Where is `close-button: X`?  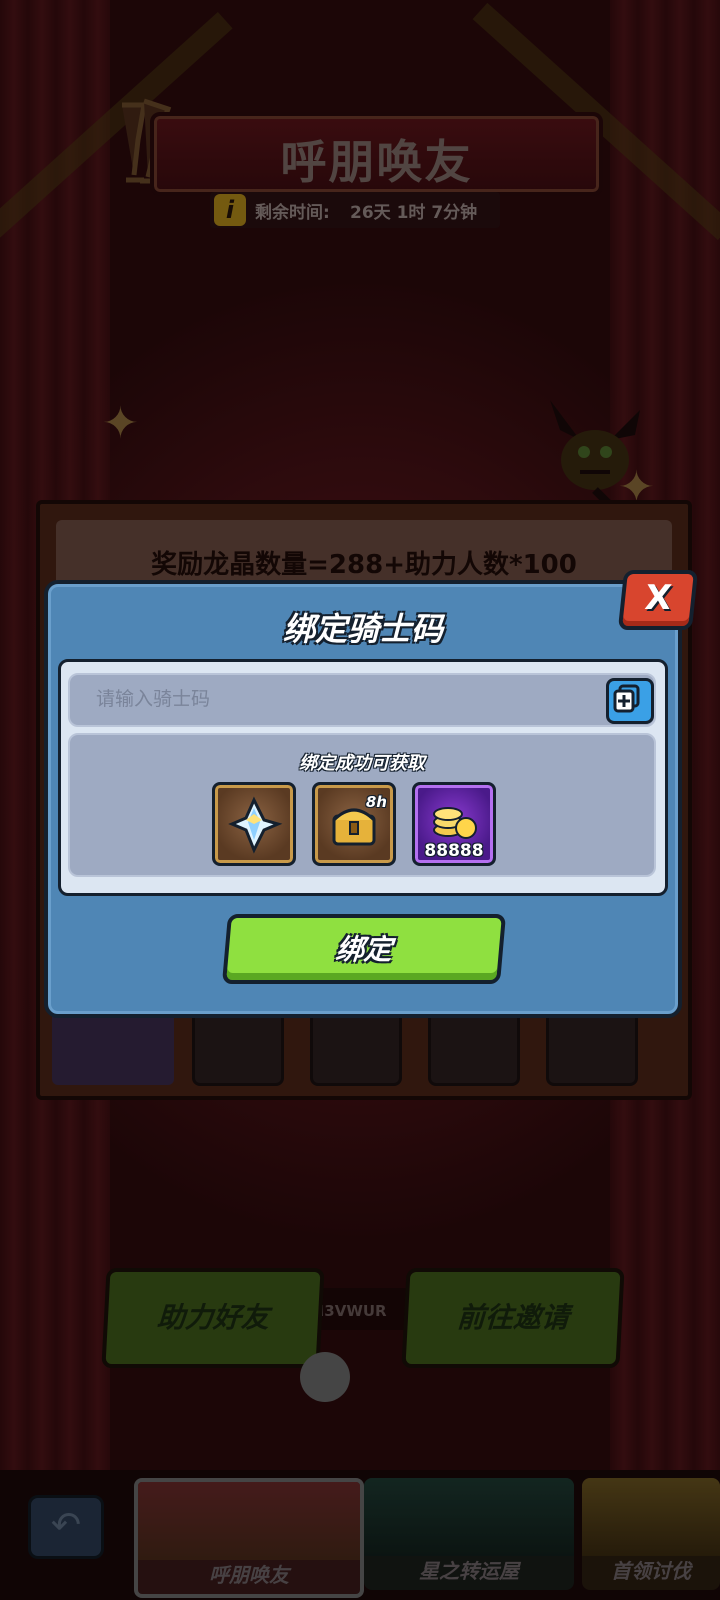 close-button: X is located at coordinates (658, 600).